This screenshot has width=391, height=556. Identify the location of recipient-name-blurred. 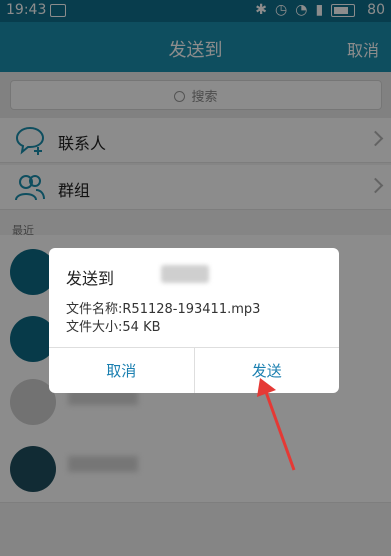
(185, 274).